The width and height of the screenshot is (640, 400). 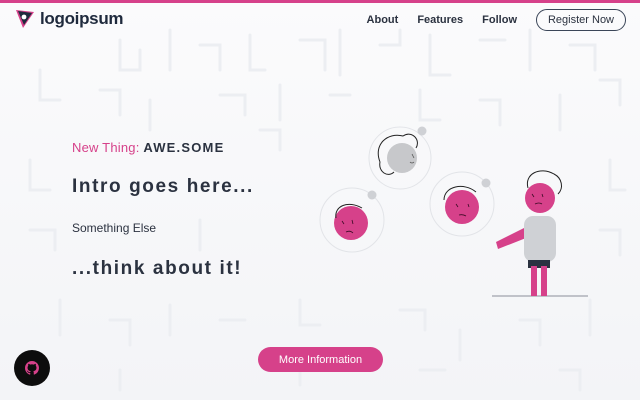 What do you see at coordinates (157, 268) in the screenshot?
I see `hero-tagline: ...think about it!` at bounding box center [157, 268].